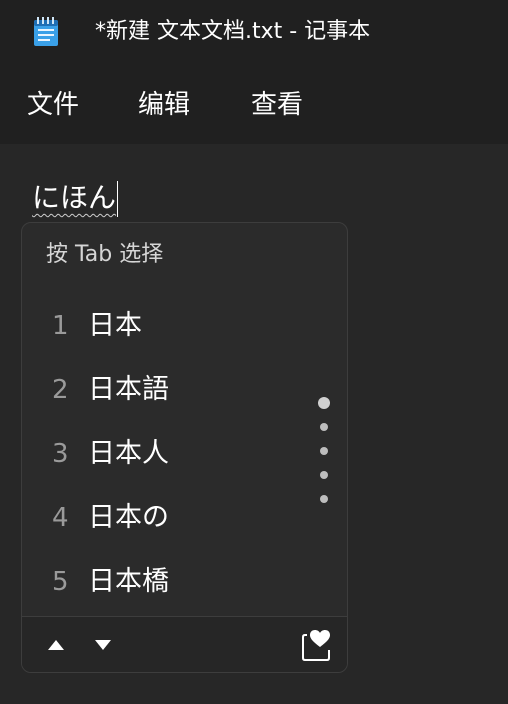 Image resolution: width=508 pixels, height=704 pixels. Describe the element at coordinates (60, 582) in the screenshot. I see `candidate-number: 5` at that location.